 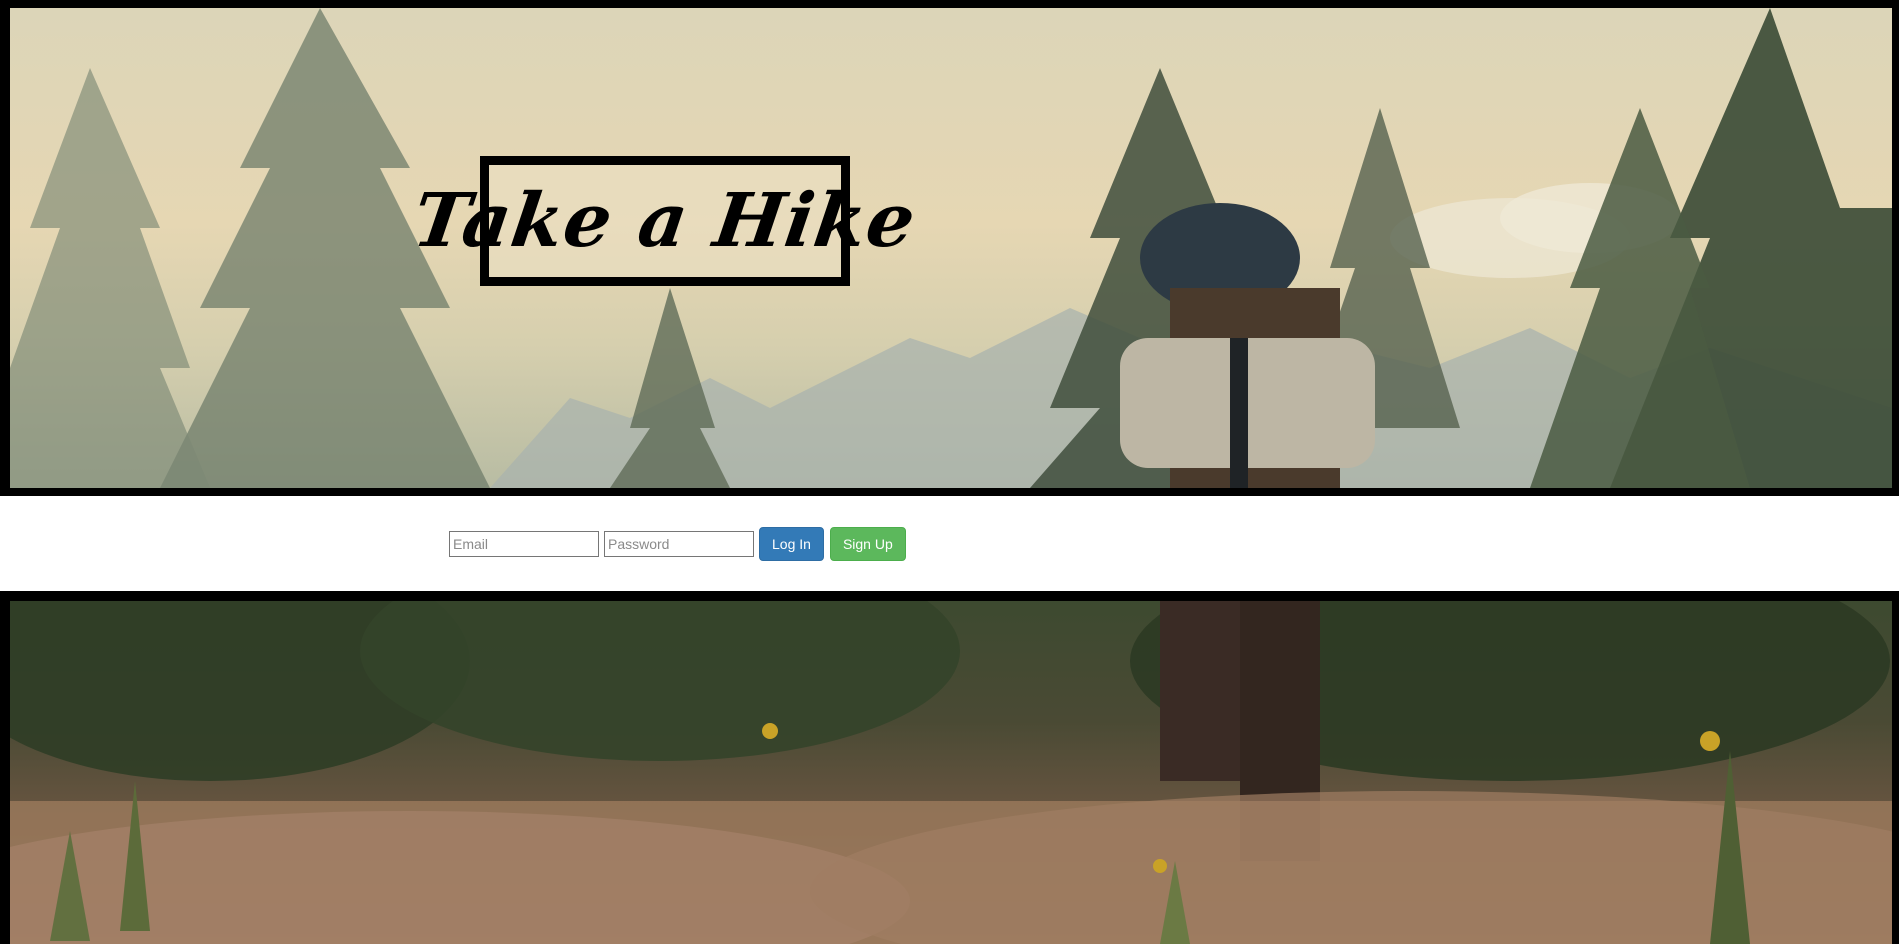 What do you see at coordinates (867, 544) in the screenshot?
I see `signup-button: Sign Up` at bounding box center [867, 544].